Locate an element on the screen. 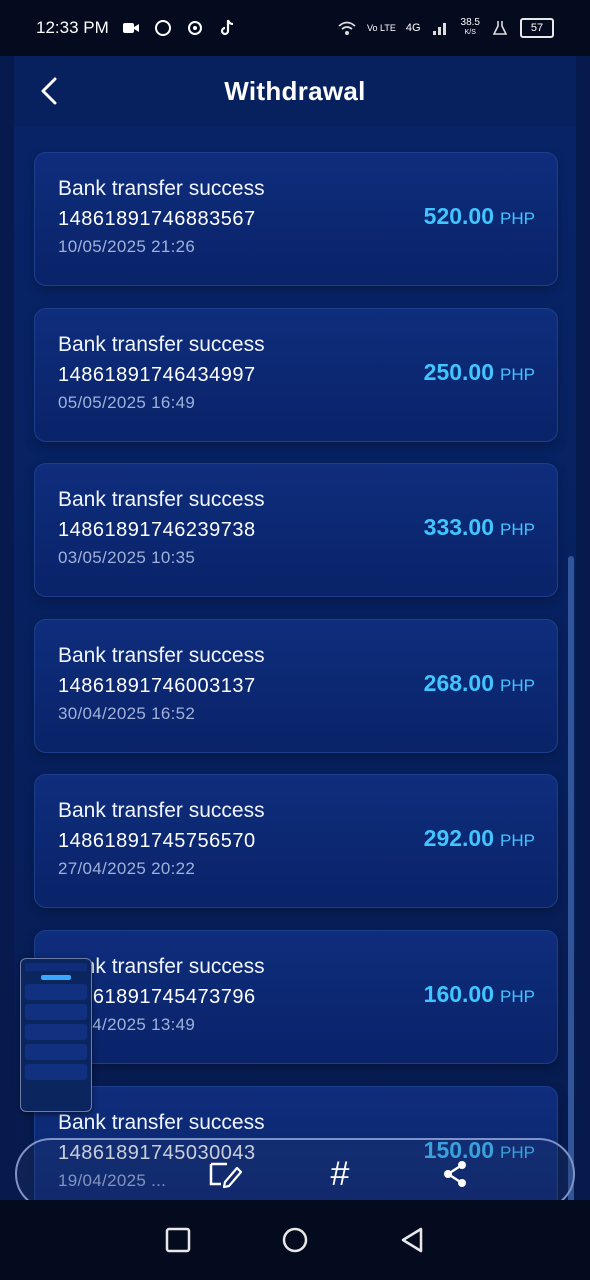 Image resolution: width=590 pixels, height=1280 pixels. page-title: Withdrawal is located at coordinates (295, 90).